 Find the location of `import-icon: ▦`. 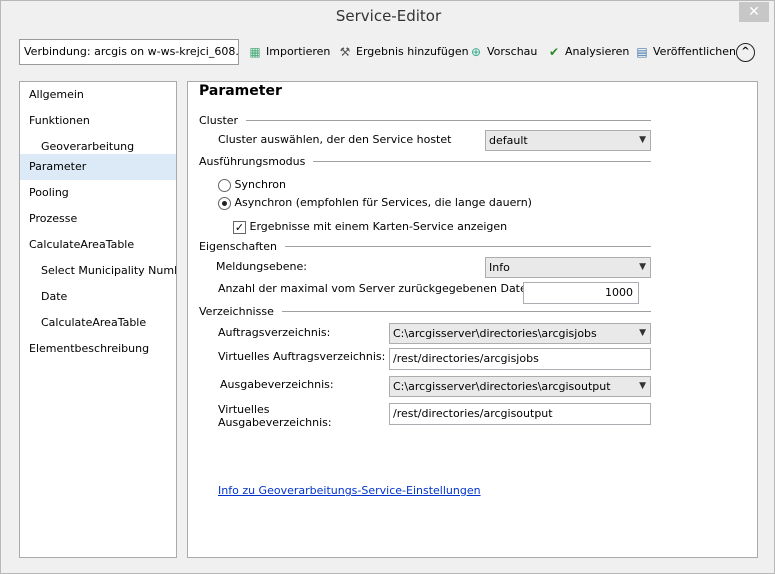

import-icon: ▦ is located at coordinates (255, 52).